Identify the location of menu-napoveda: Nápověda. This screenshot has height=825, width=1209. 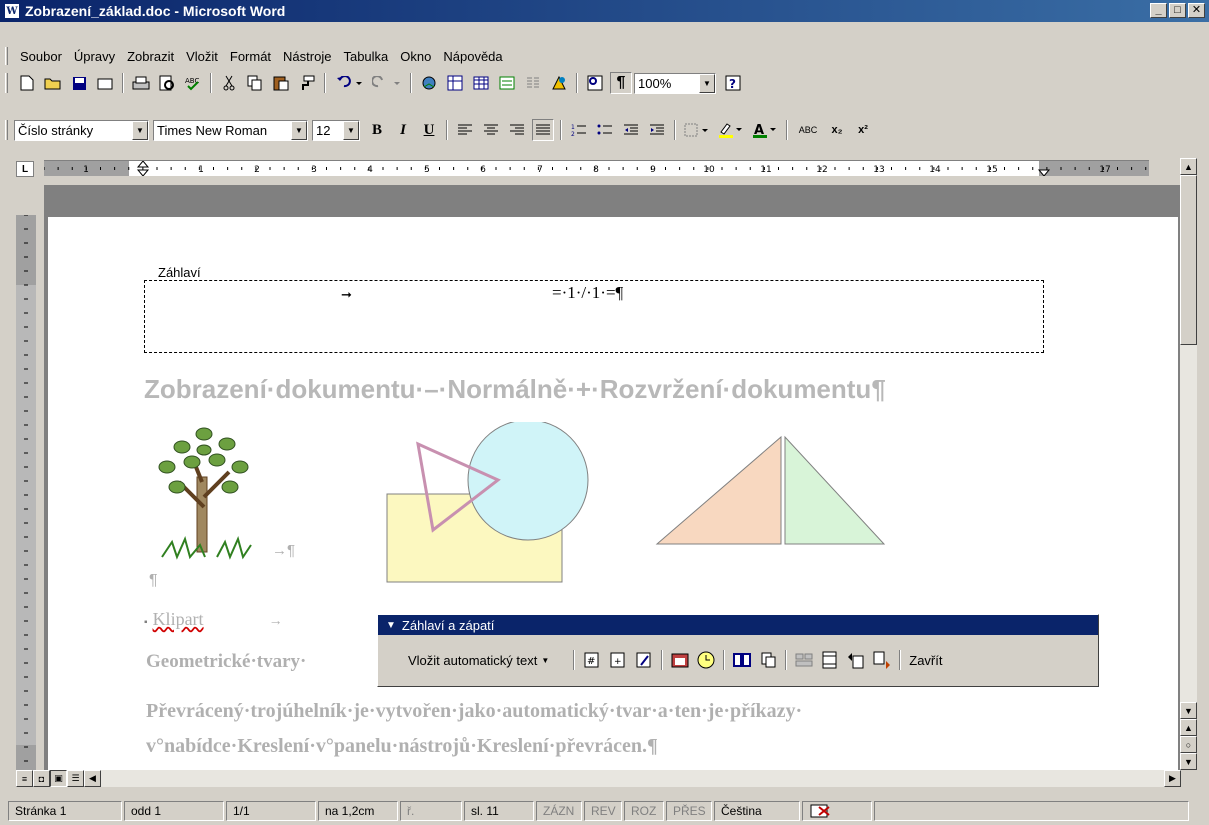
(472, 56).